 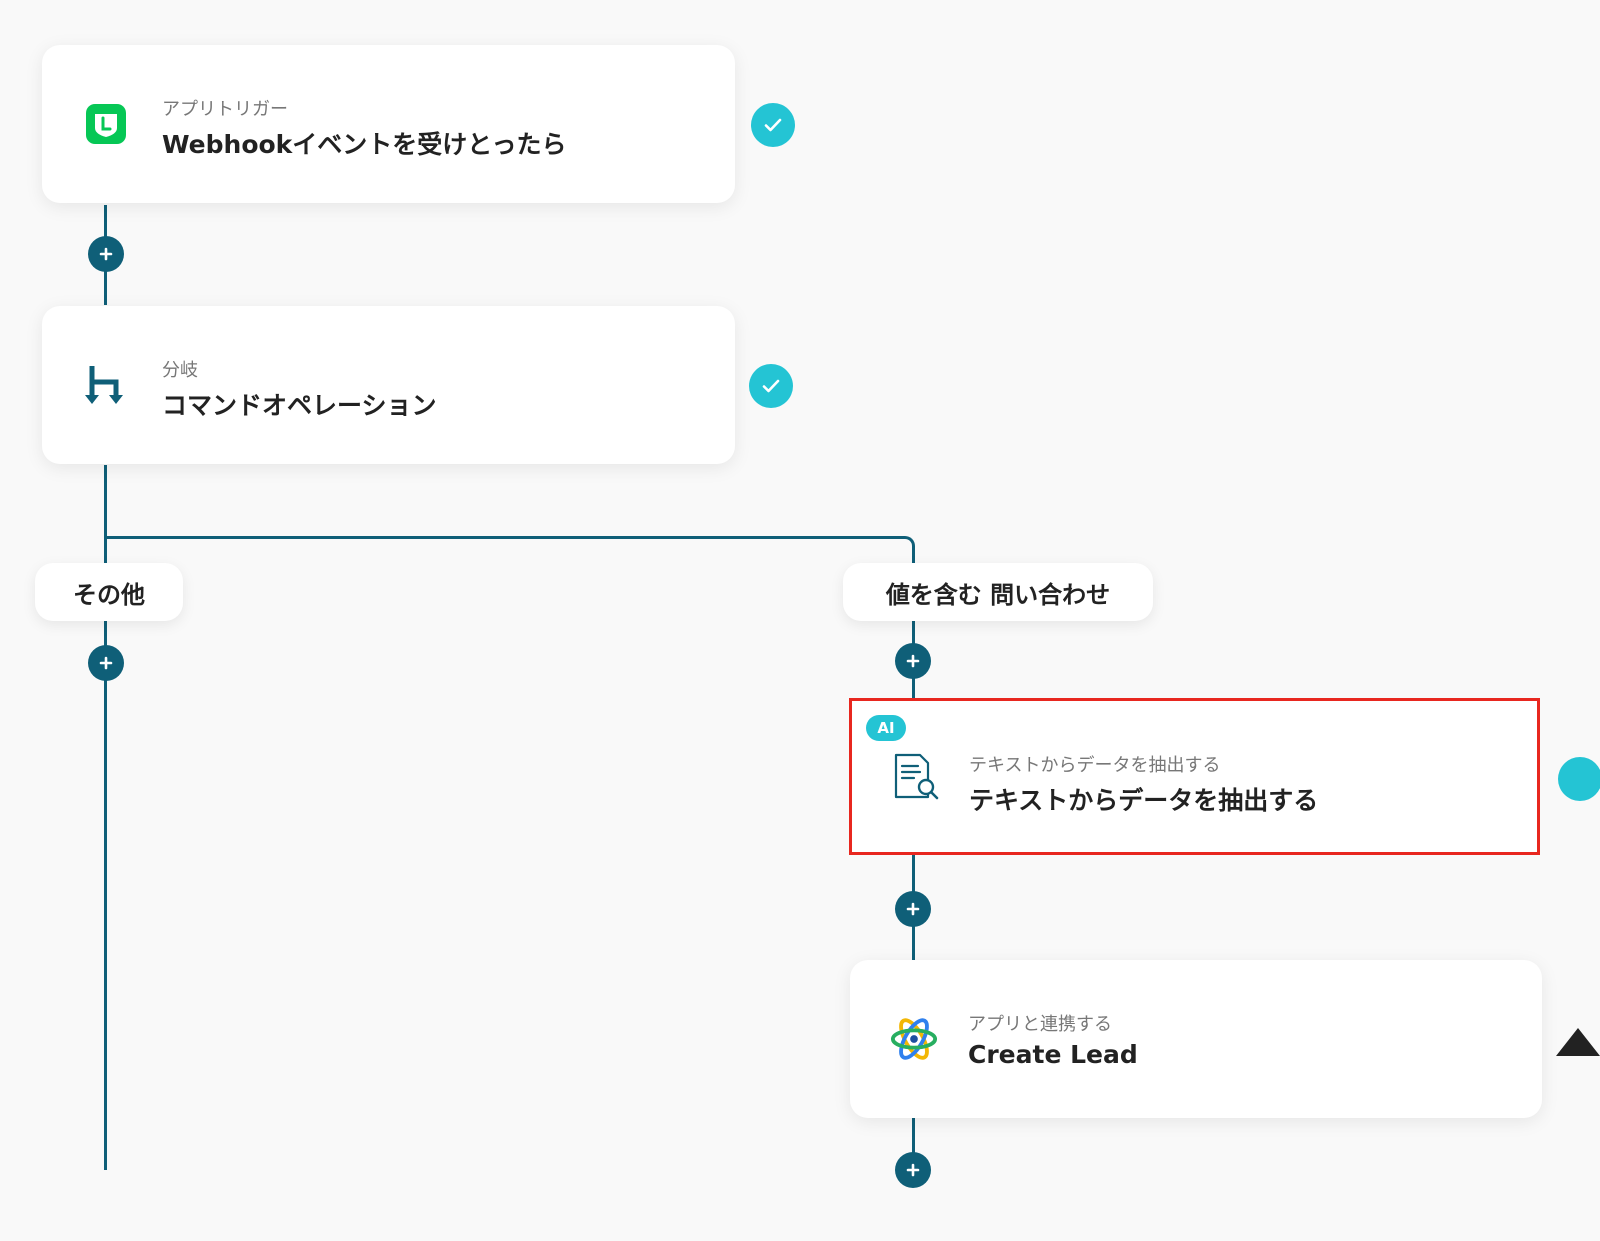 I want to click on branch-label-contains: 値を含む 問い合わせ, so click(x=998, y=592).